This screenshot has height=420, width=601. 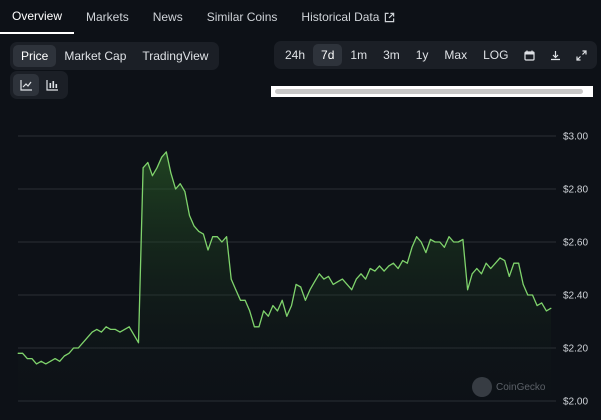 What do you see at coordinates (95, 56) in the screenshot?
I see `market-cap-button: Market Cap` at bounding box center [95, 56].